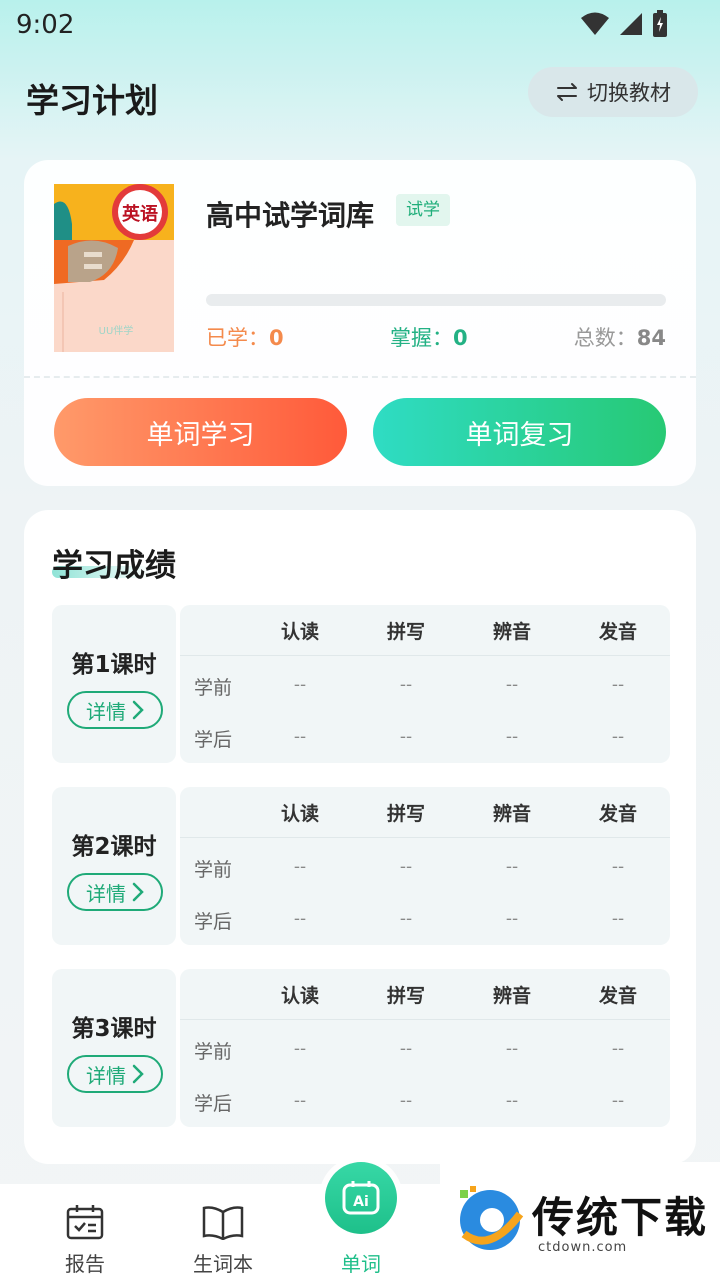 The width and height of the screenshot is (720, 1280). I want to click on trial-badge: 试学, so click(423, 210).